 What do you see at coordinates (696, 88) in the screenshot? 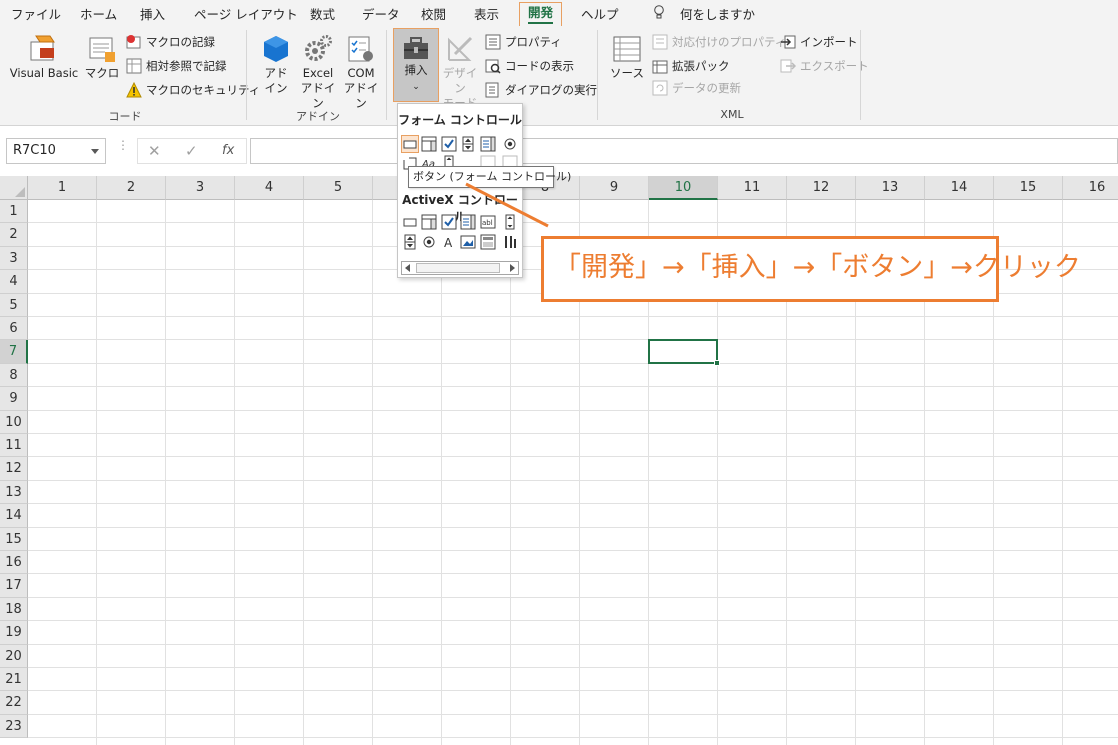
I see `refresh-data-button: データの更新` at bounding box center [696, 88].